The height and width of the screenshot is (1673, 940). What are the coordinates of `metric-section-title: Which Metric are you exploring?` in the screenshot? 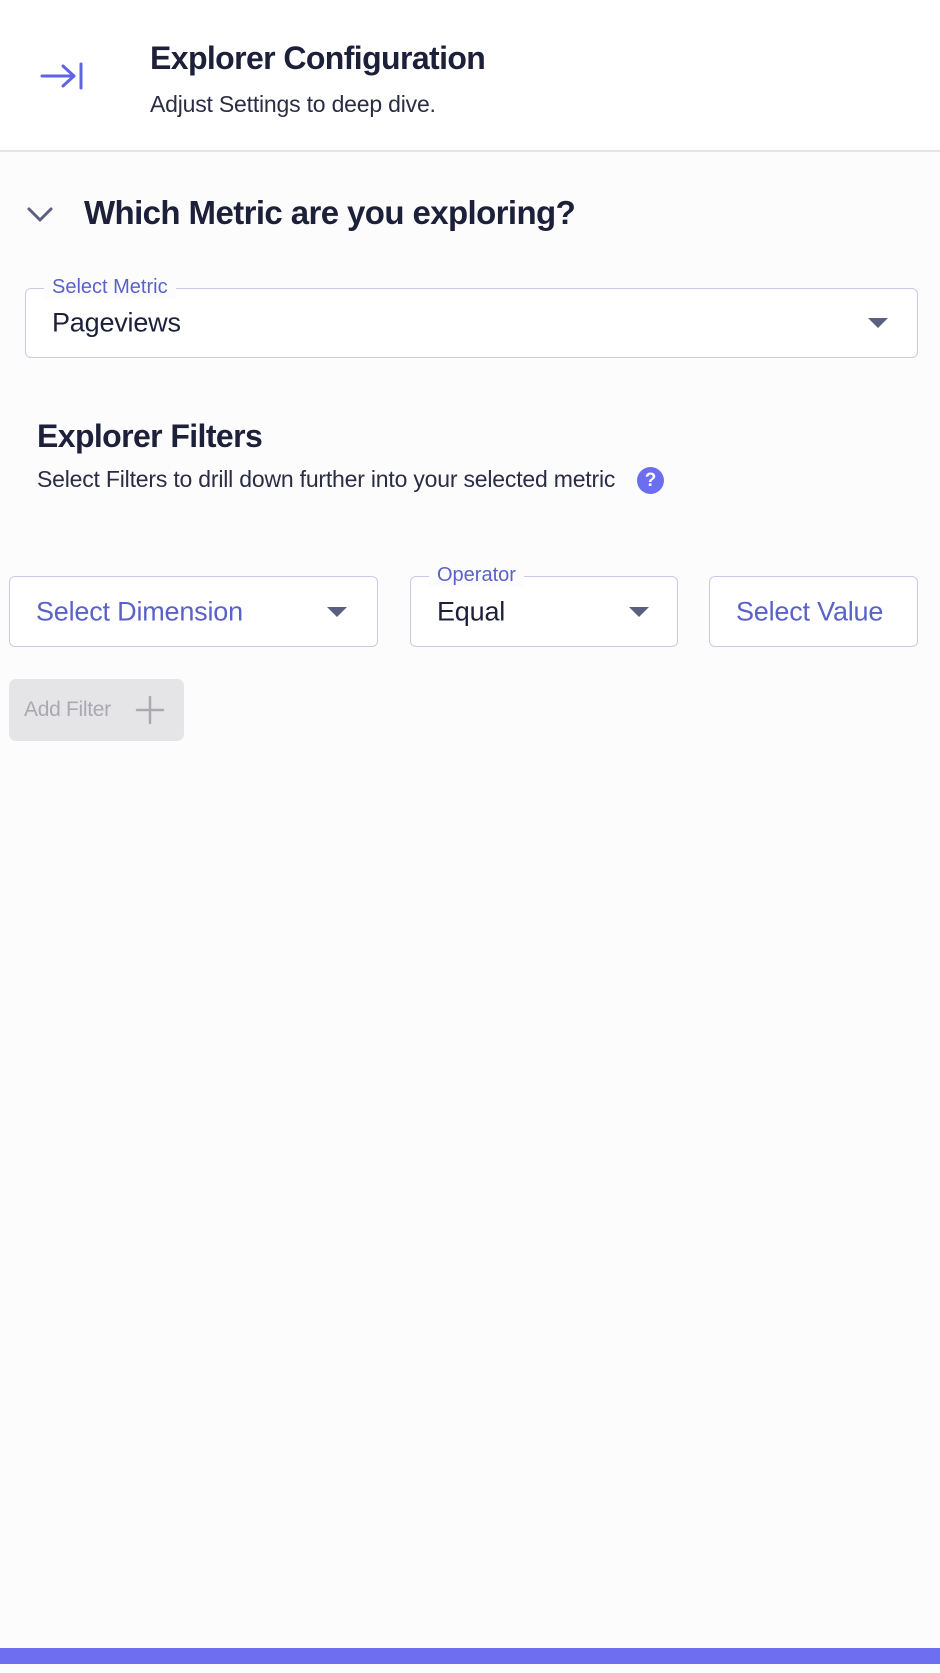 It's located at (330, 212).